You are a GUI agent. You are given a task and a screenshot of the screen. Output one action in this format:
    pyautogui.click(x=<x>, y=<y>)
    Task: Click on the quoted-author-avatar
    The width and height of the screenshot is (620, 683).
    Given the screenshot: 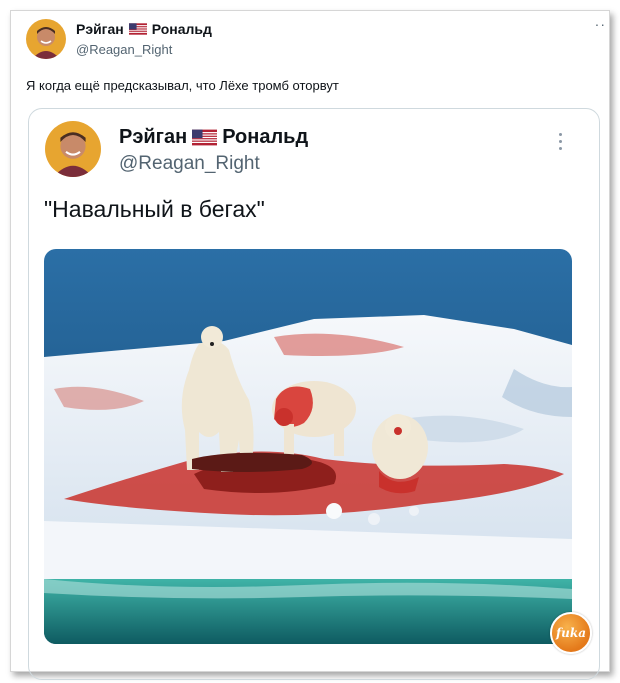 What is the action you would take?
    pyautogui.click(x=73, y=149)
    